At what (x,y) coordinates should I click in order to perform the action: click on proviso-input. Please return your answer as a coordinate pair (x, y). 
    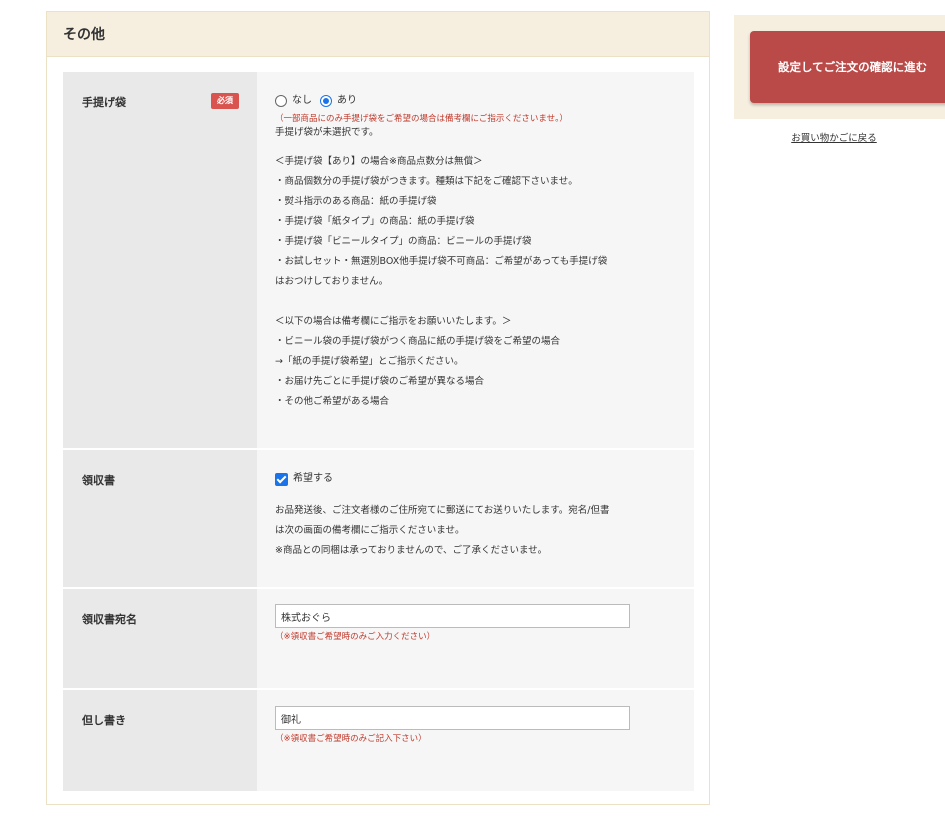
    Looking at the image, I should click on (452, 718).